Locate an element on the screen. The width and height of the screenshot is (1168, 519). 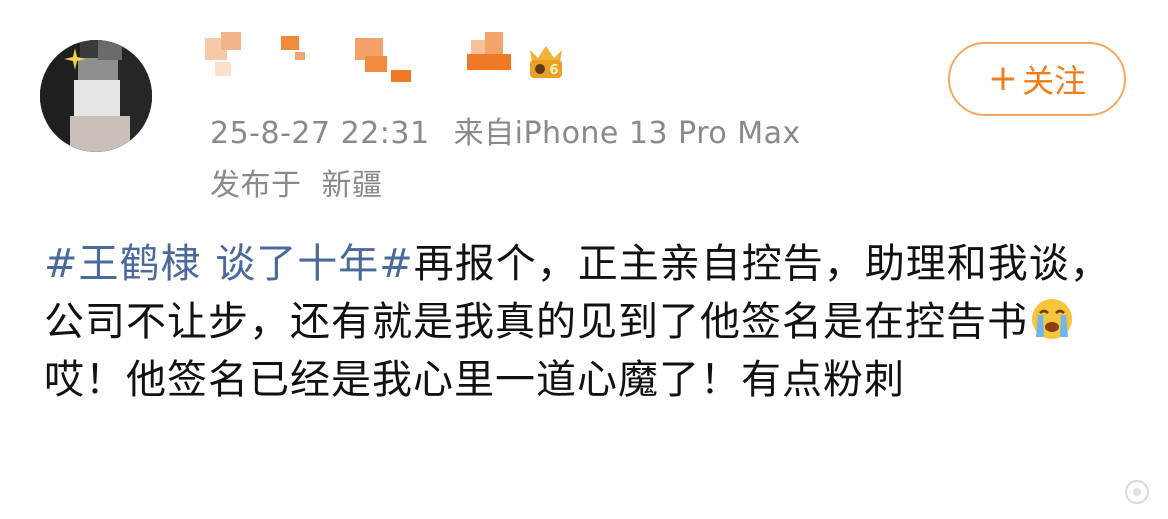
post-meta-location: 发布于 新疆 is located at coordinates (296, 182).